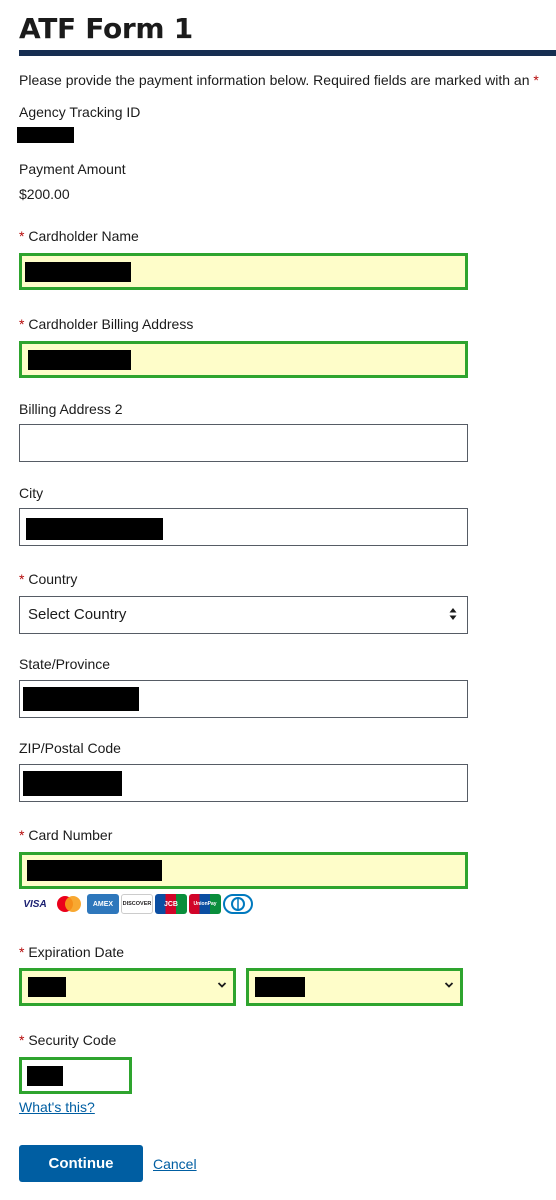 Image resolution: width=556 pixels, height=1200 pixels. What do you see at coordinates (53, 579) in the screenshot?
I see `country-label-text: Country` at bounding box center [53, 579].